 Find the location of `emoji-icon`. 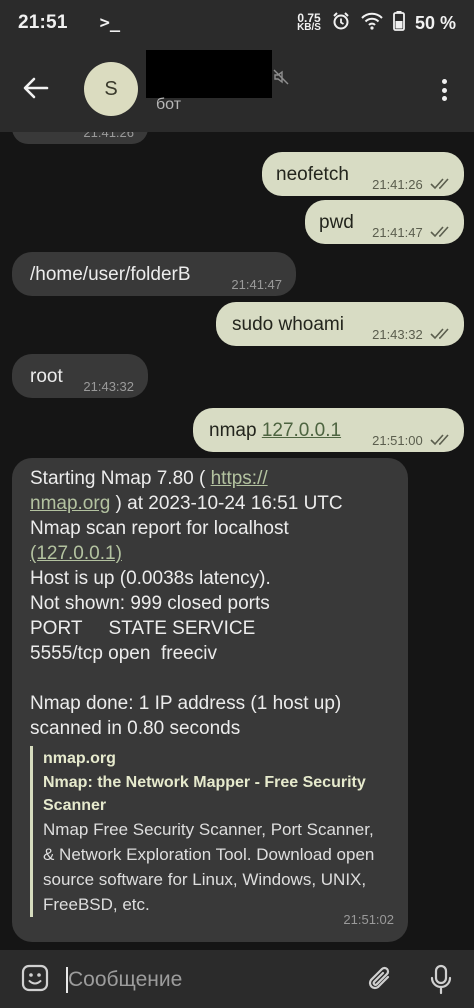

emoji-icon is located at coordinates (35, 978).